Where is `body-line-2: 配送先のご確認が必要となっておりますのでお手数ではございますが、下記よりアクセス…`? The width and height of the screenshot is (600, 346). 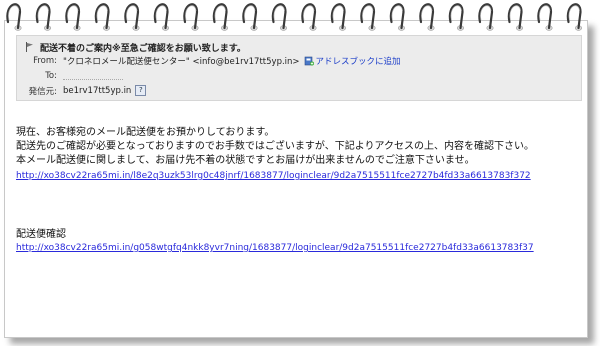
body-line-2: 配送先のご確認が必要となっておりますのでお手数ではございますが、下記よりアクセス… is located at coordinates (275, 146).